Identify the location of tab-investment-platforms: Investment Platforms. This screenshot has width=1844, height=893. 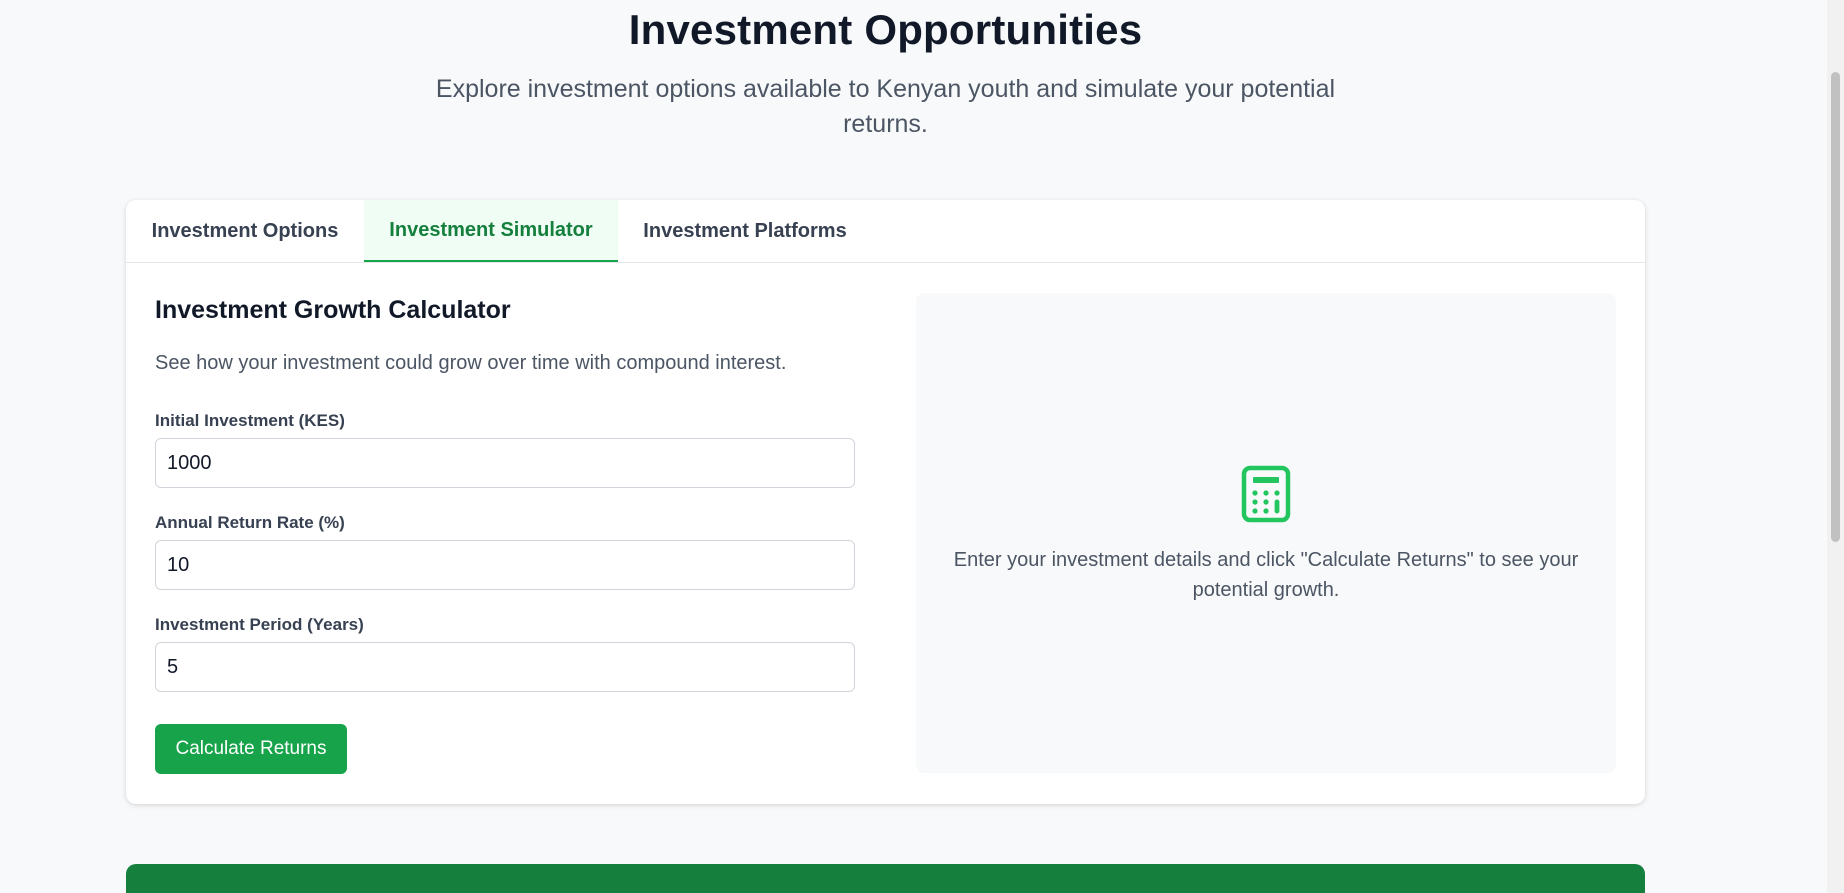
(745, 231).